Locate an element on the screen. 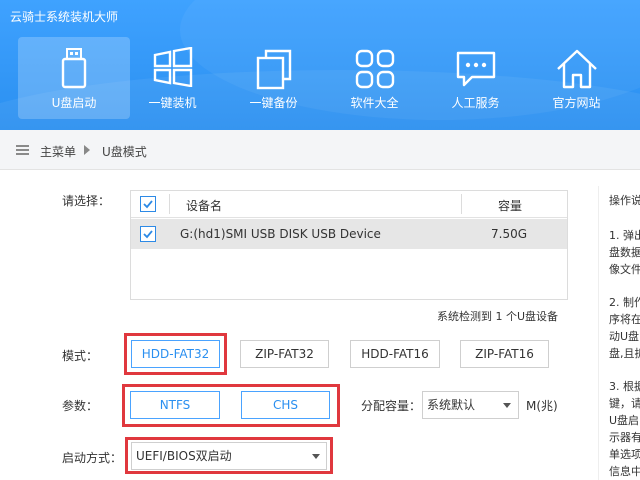  breadcrumb-main-menu: 主菜单 is located at coordinates (58, 151).